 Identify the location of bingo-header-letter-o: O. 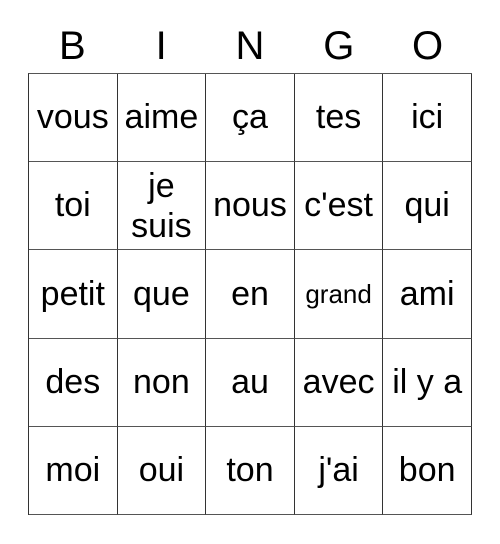
(428, 45).